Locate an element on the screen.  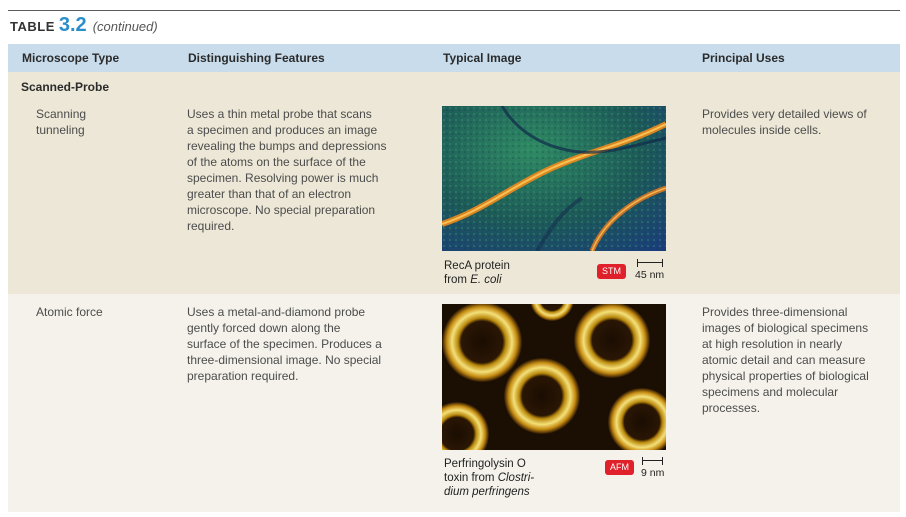
stm-image is located at coordinates (554, 178).